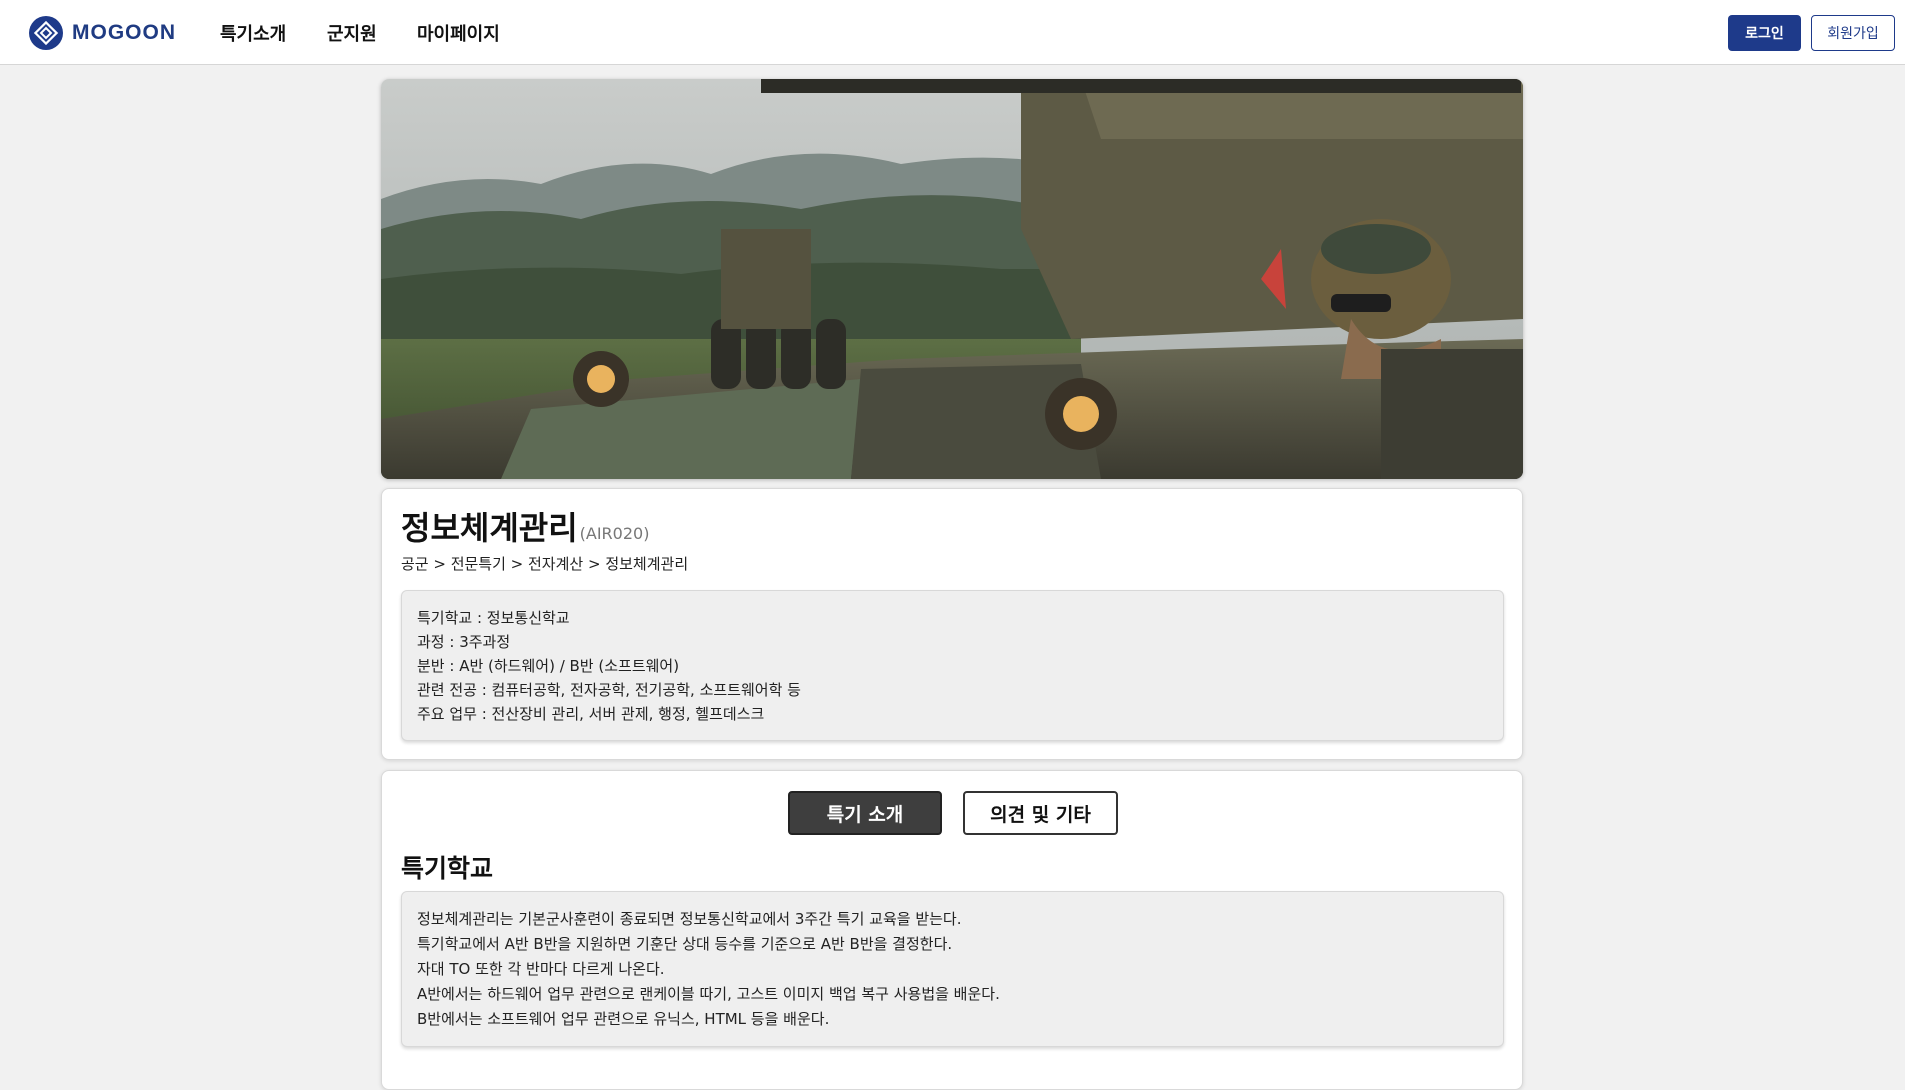  What do you see at coordinates (548, 666) in the screenshot?
I see `info-class: 분반 : A반 (하드웨어) / B반 (소프트웨어)` at bounding box center [548, 666].